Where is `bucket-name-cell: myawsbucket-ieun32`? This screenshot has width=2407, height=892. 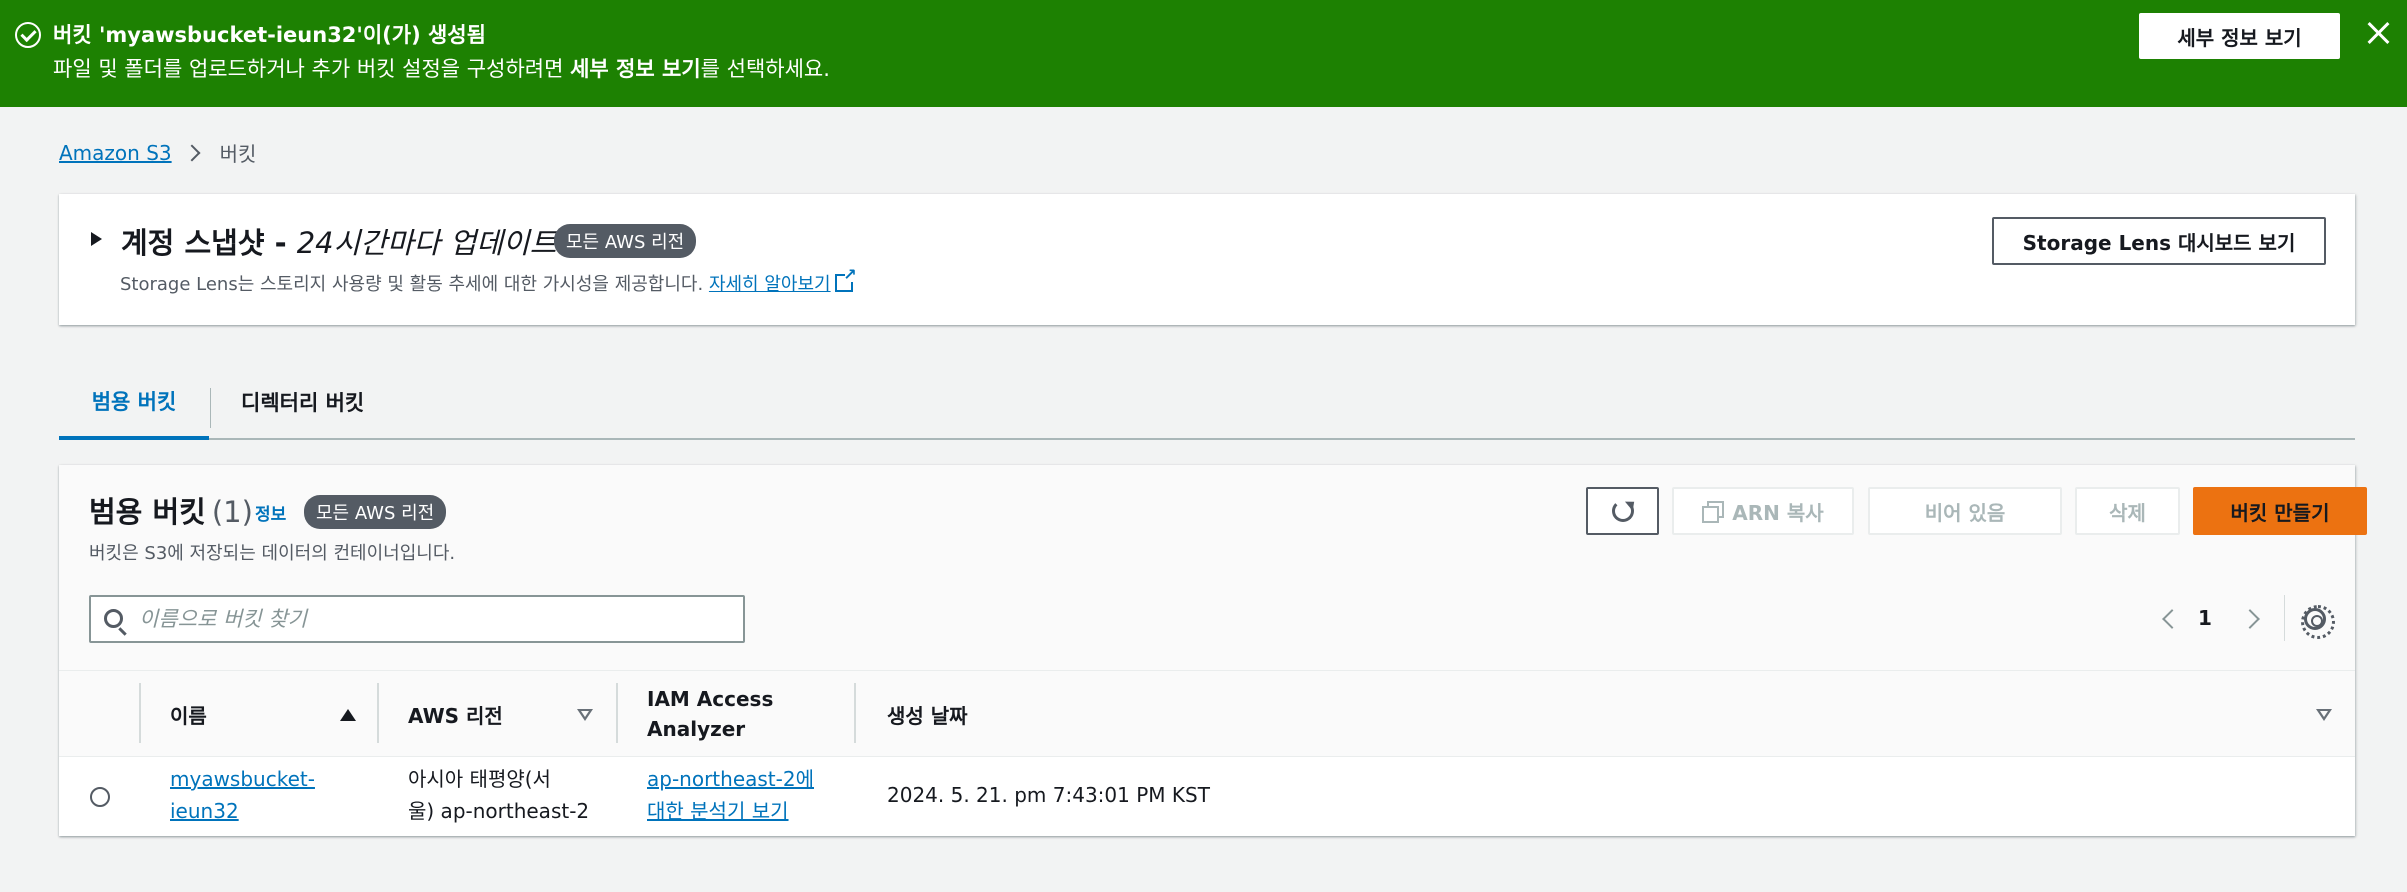 bucket-name-cell: myawsbucket-ieun32 is located at coordinates (242, 795).